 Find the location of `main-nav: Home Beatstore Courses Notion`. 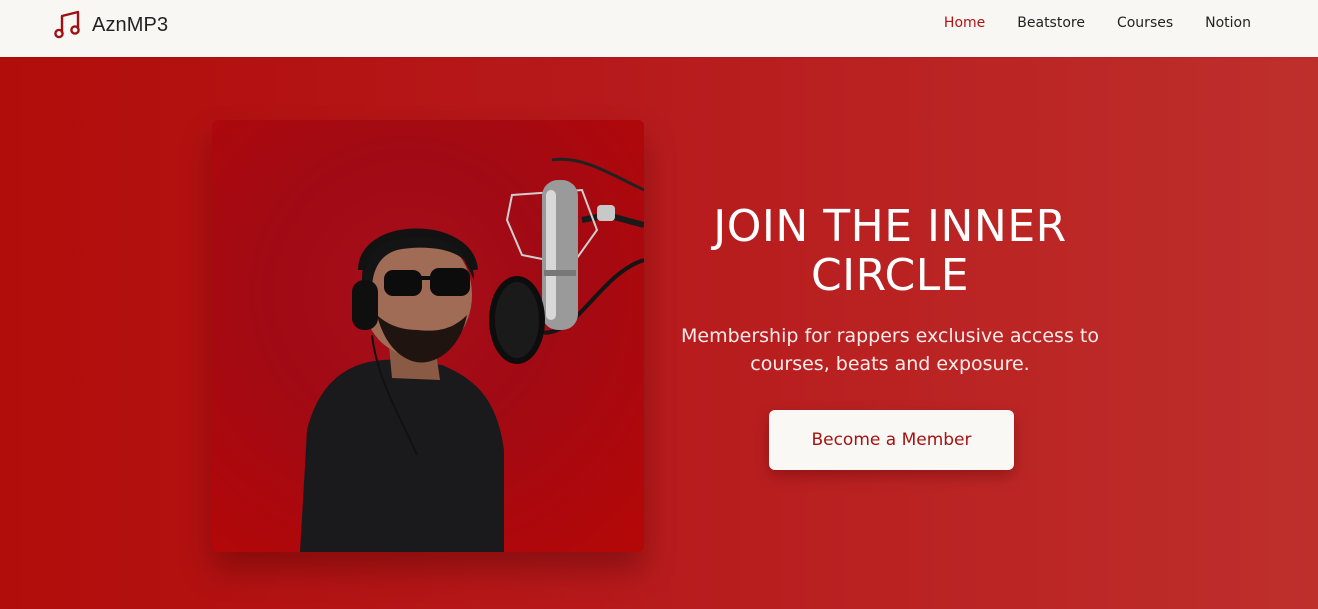

main-nav: Home Beatstore Courses Notion is located at coordinates (1097, 23).